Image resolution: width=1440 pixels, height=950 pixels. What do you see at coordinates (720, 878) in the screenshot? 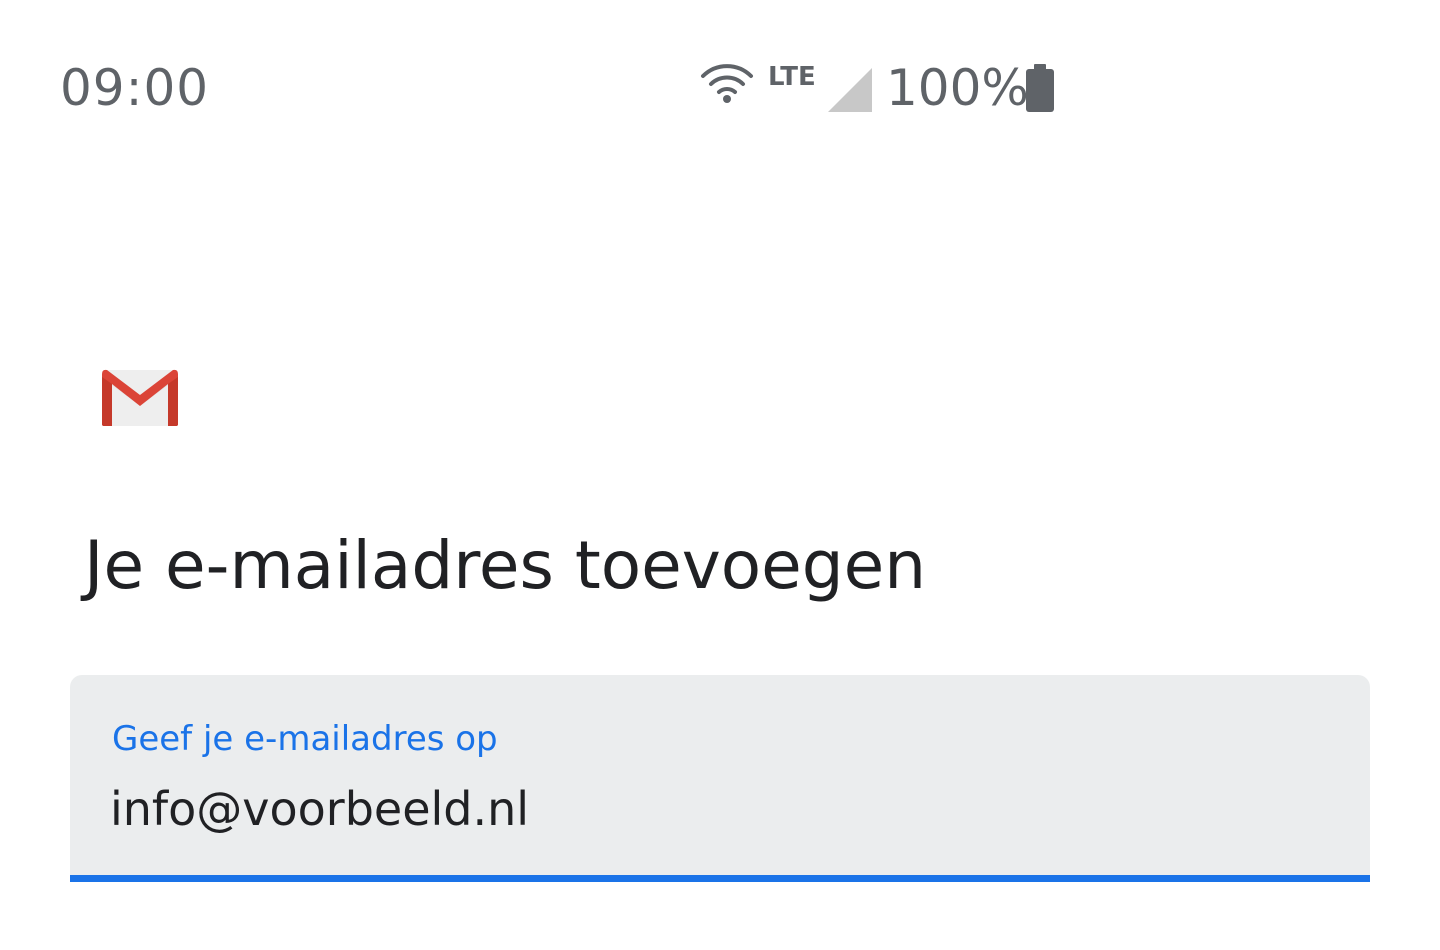
I see `email-field-underline` at bounding box center [720, 878].